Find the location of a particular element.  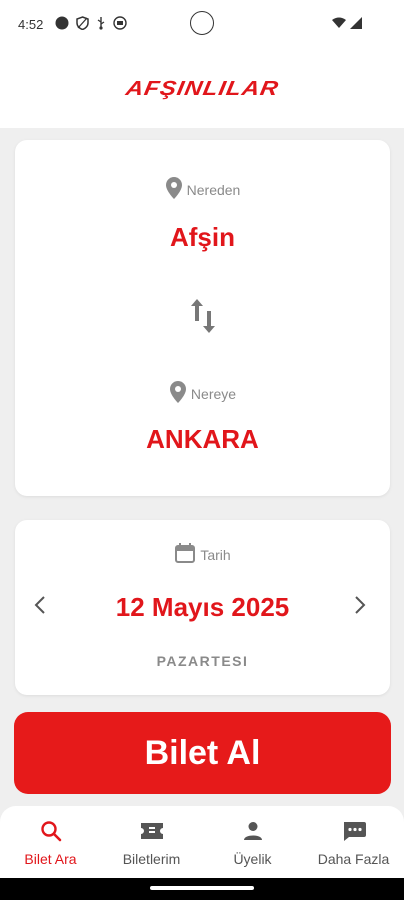

to-label: Nereye is located at coordinates (213, 393).